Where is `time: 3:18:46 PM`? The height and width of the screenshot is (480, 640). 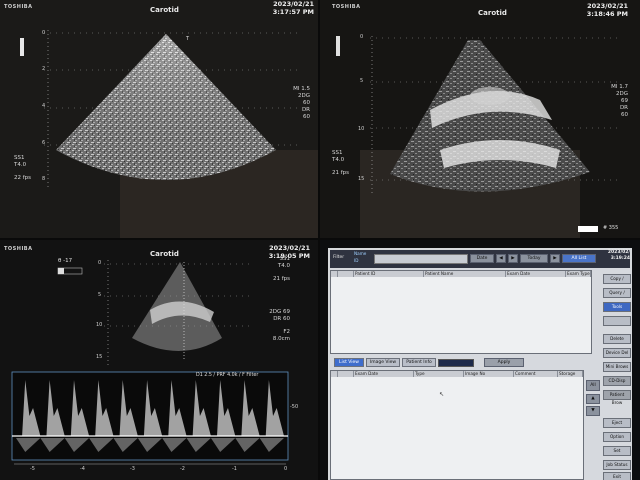 time: 3:18:46 PM is located at coordinates (607, 14).